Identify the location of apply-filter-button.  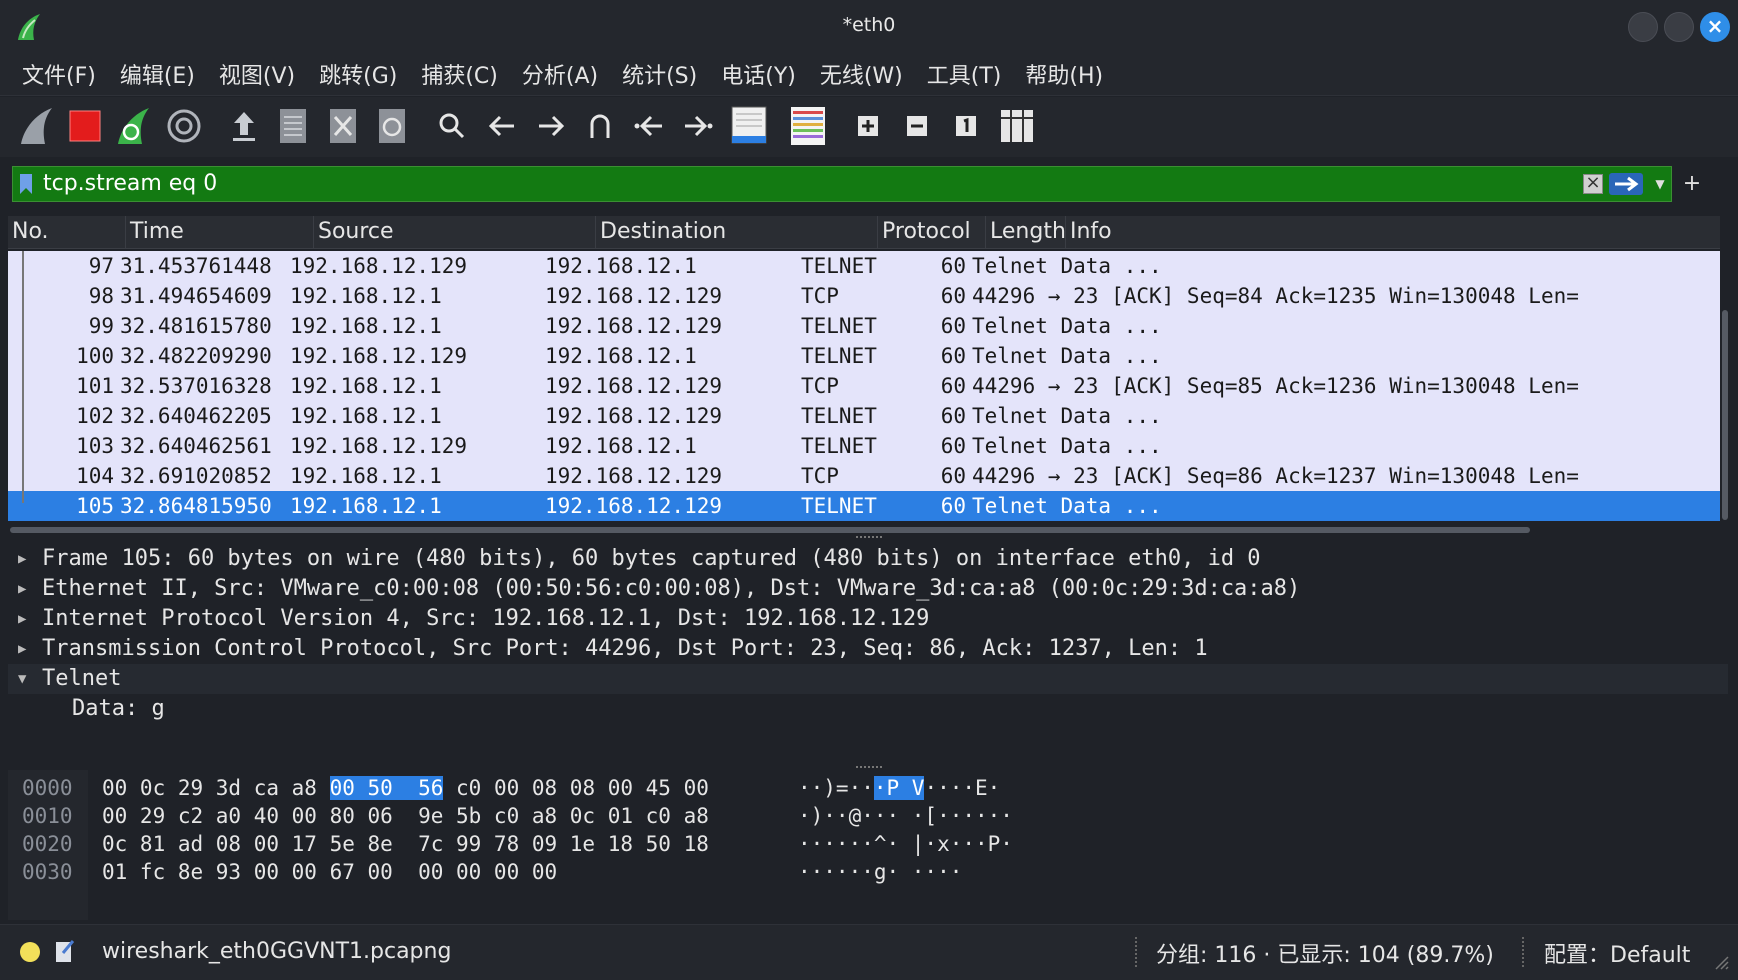
(1626, 184).